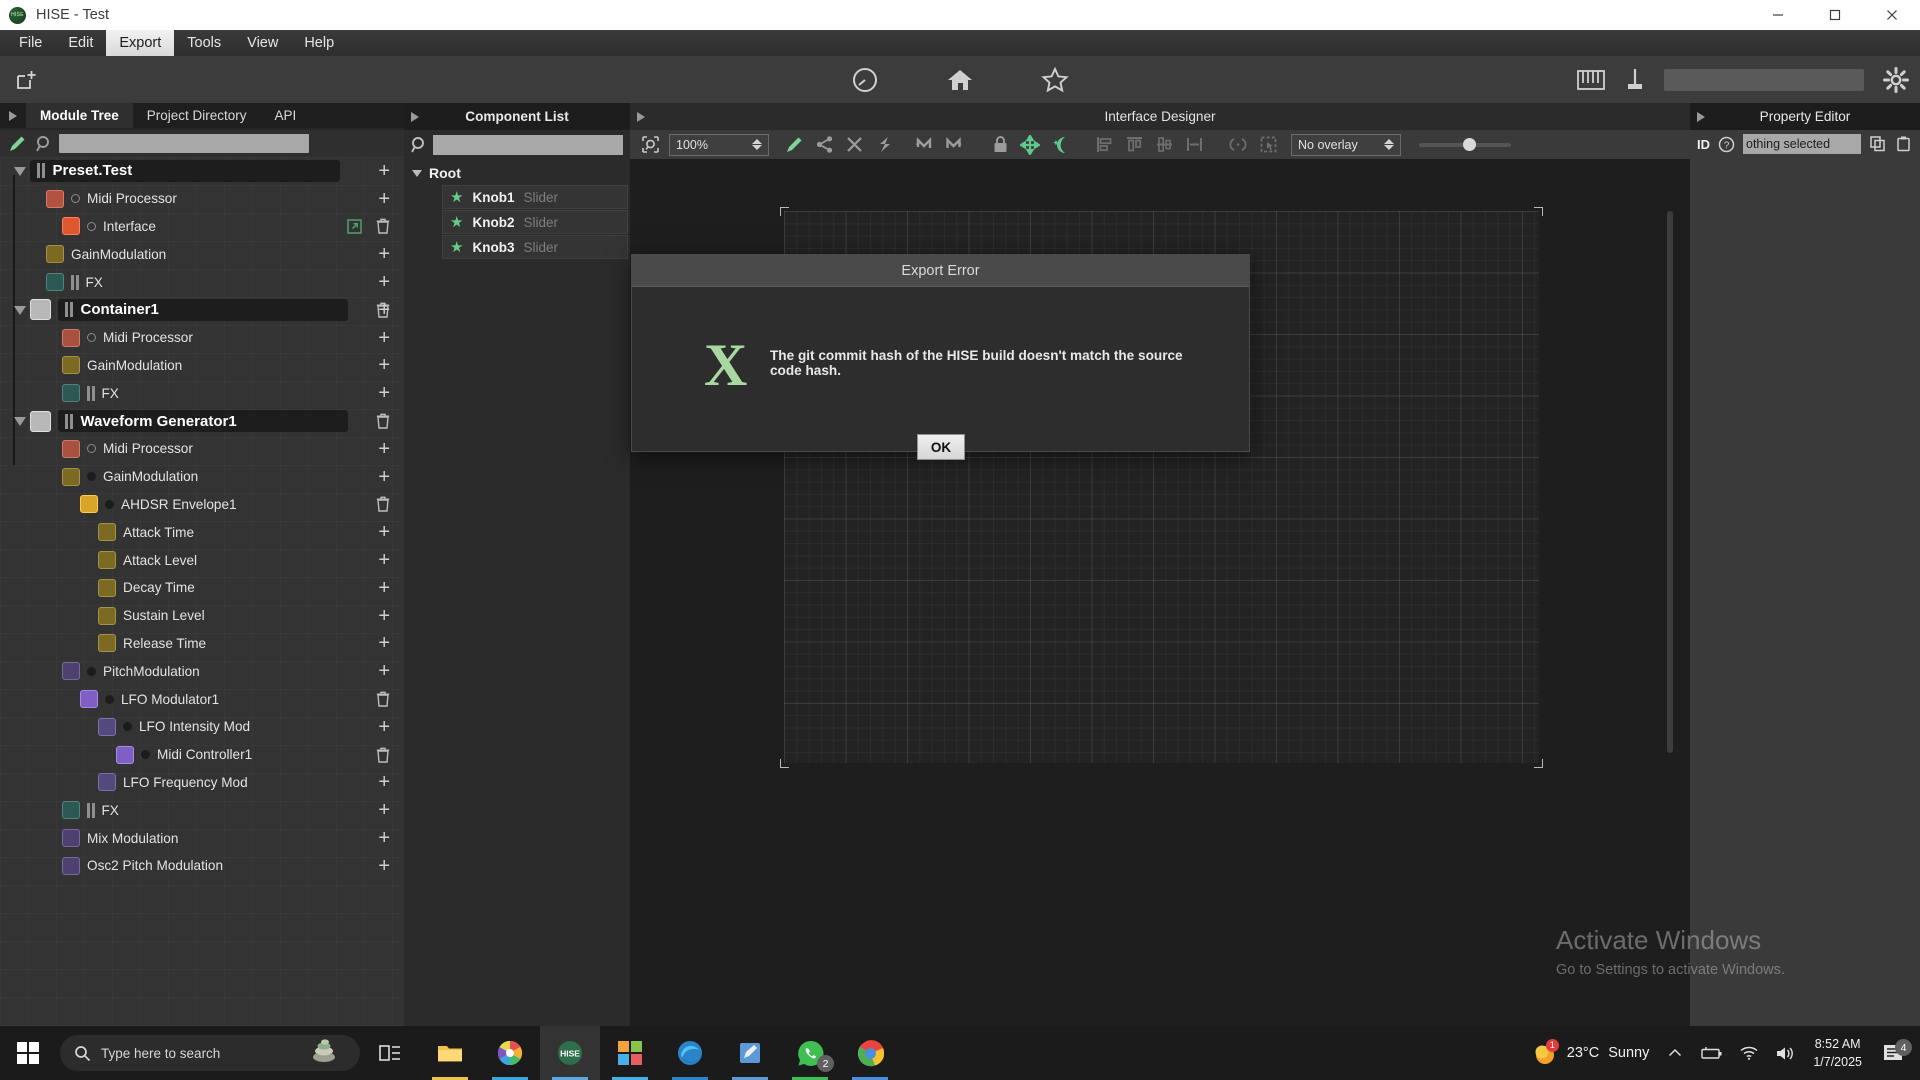 Image resolution: width=1920 pixels, height=1080 pixels. What do you see at coordinates (510, 1053) in the screenshot?
I see `taskbar-app-photos` at bounding box center [510, 1053].